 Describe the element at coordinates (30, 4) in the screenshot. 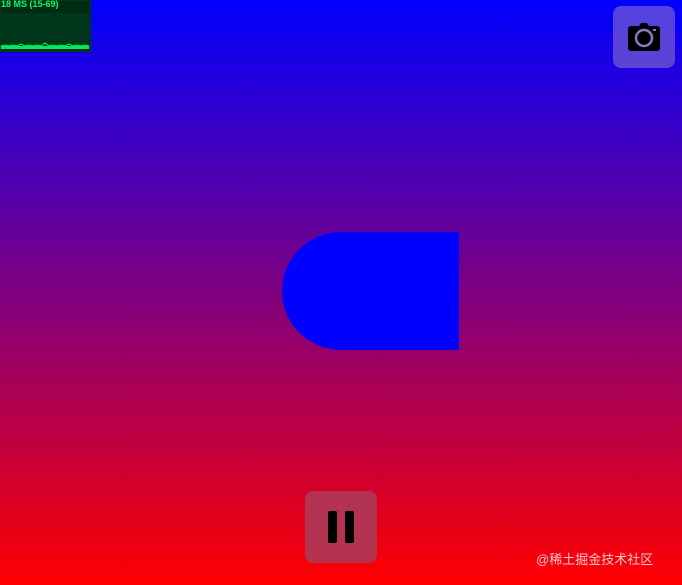

I see `perf-ms-readout: 18 MS (15-69)` at that location.